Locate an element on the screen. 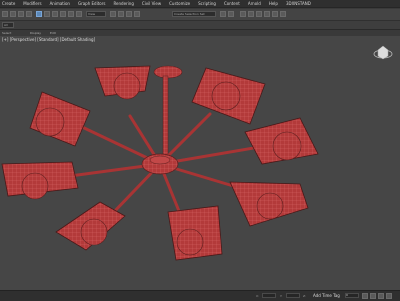 The width and height of the screenshot is (400, 301). rect-select-icon is located at coordinates (55, 14).